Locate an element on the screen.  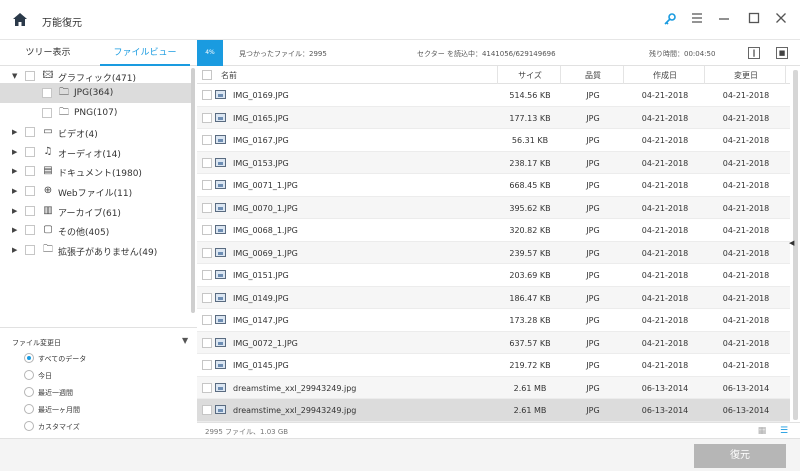
tree-item-audio: ▶ ♫ オーディオ(14) is located at coordinates (96, 152).